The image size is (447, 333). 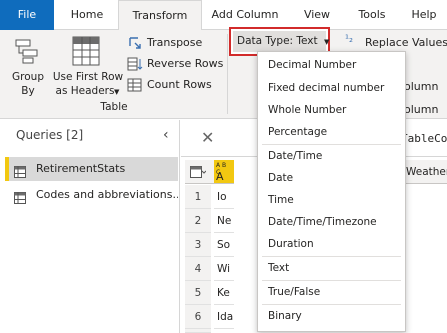 What do you see at coordinates (322, 222) in the screenshot?
I see `menu-item-date-time-timezone: Date/Time/Timezone` at bounding box center [322, 222].